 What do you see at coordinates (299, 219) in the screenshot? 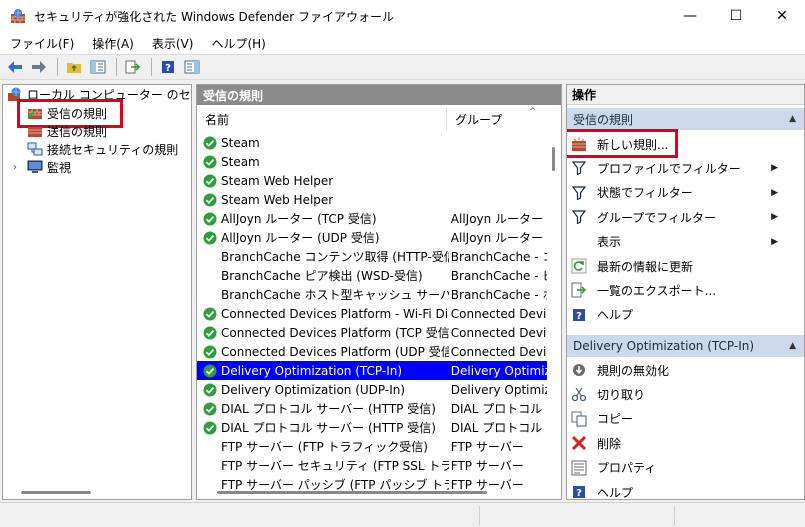
I see `rule-name: AllJoyn ルーター (TCP 受信)` at bounding box center [299, 219].